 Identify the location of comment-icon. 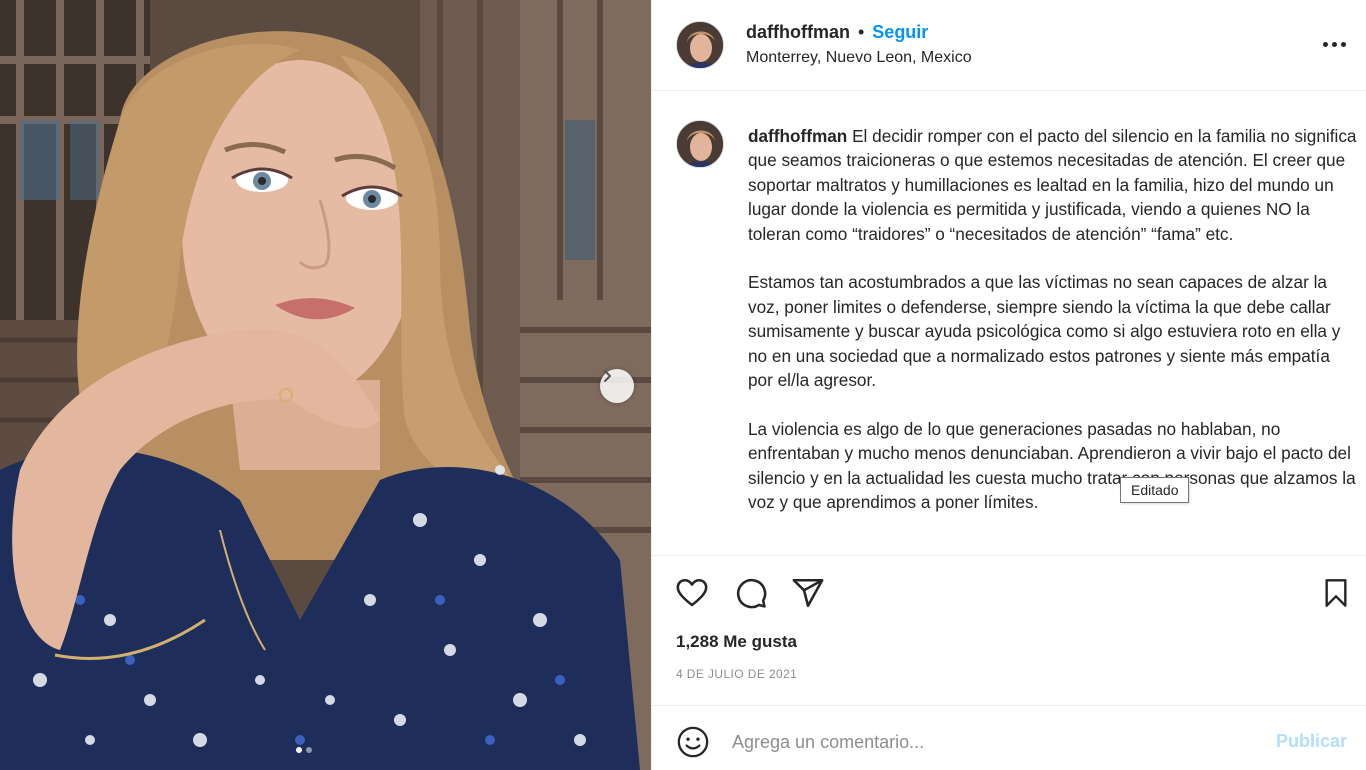
(751, 593).